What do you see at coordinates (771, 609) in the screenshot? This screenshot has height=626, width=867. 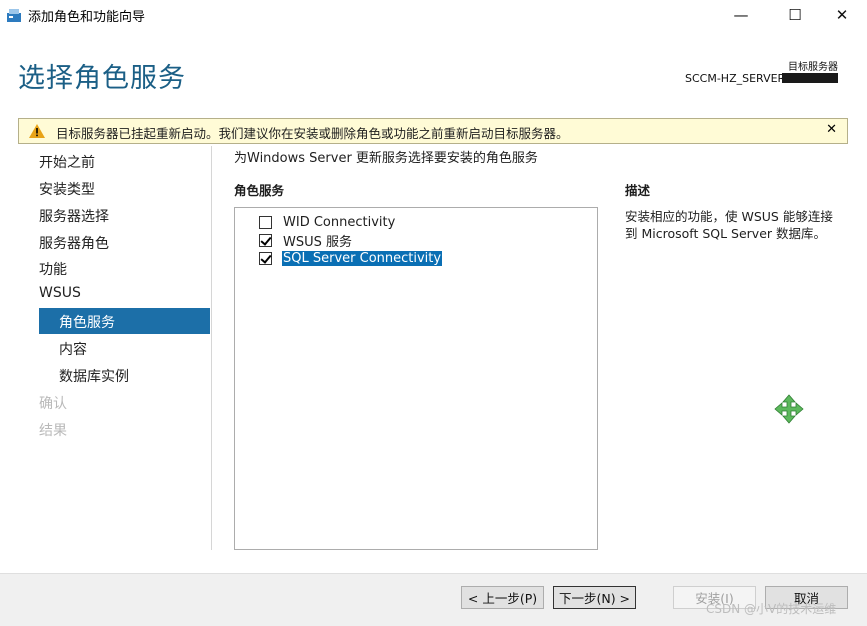 I see `watermark: CSDN @小V的技术运维` at bounding box center [771, 609].